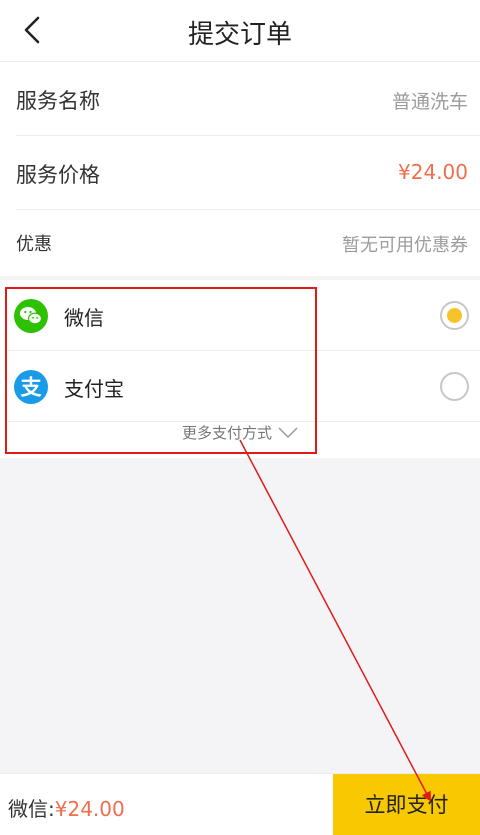 The width and height of the screenshot is (480, 835). What do you see at coordinates (226, 433) in the screenshot?
I see `more-payment-label: 更多支付方式` at bounding box center [226, 433].